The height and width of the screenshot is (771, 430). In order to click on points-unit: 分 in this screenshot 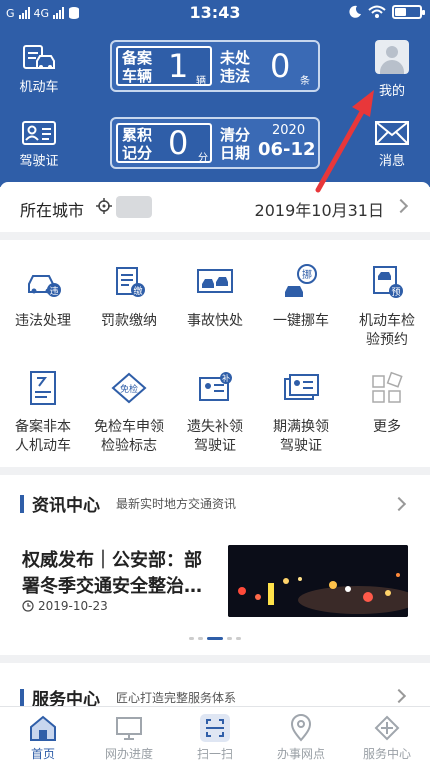, I will do `click(203, 158)`.